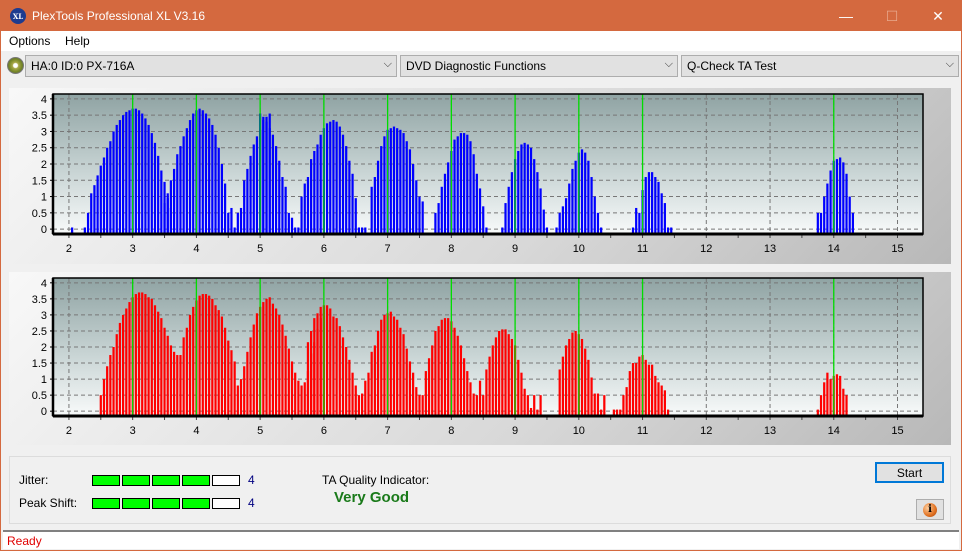 The image size is (962, 551). What do you see at coordinates (251, 480) in the screenshot?
I see `jitter-value: 4` at bounding box center [251, 480].